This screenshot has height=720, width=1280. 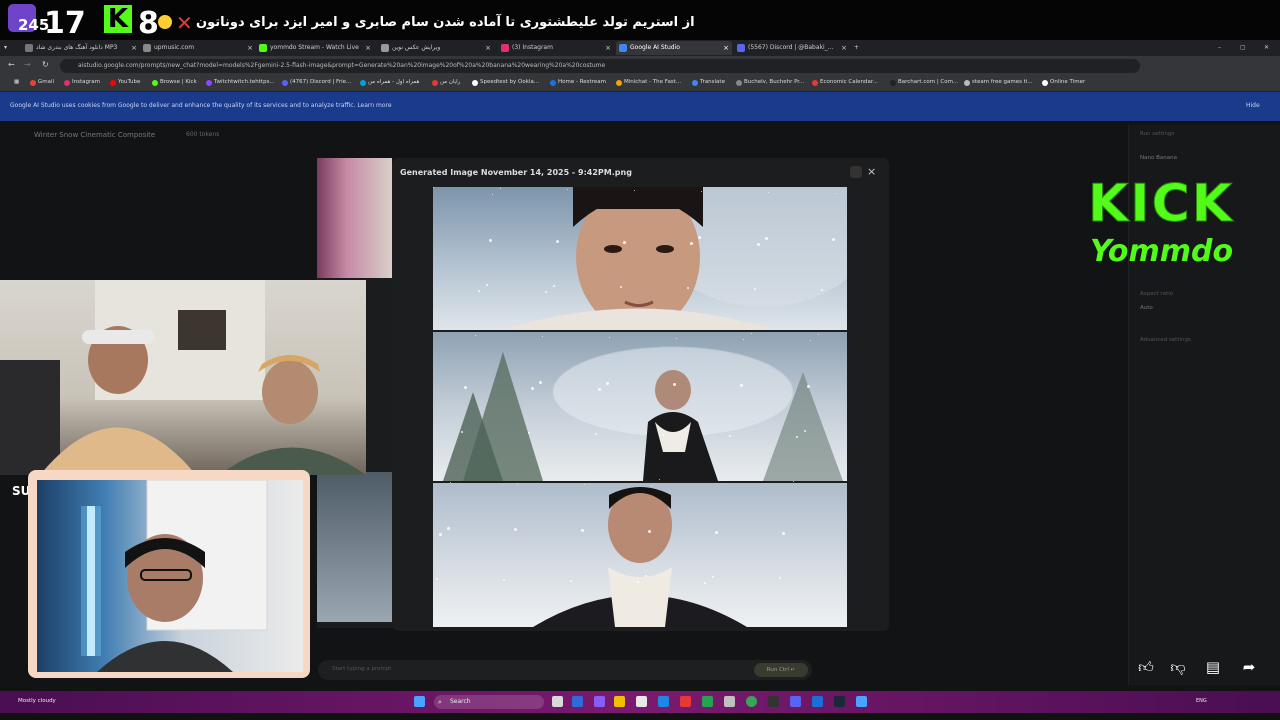 I want to click on steam-taskbar-icon, so click(x=839, y=701).